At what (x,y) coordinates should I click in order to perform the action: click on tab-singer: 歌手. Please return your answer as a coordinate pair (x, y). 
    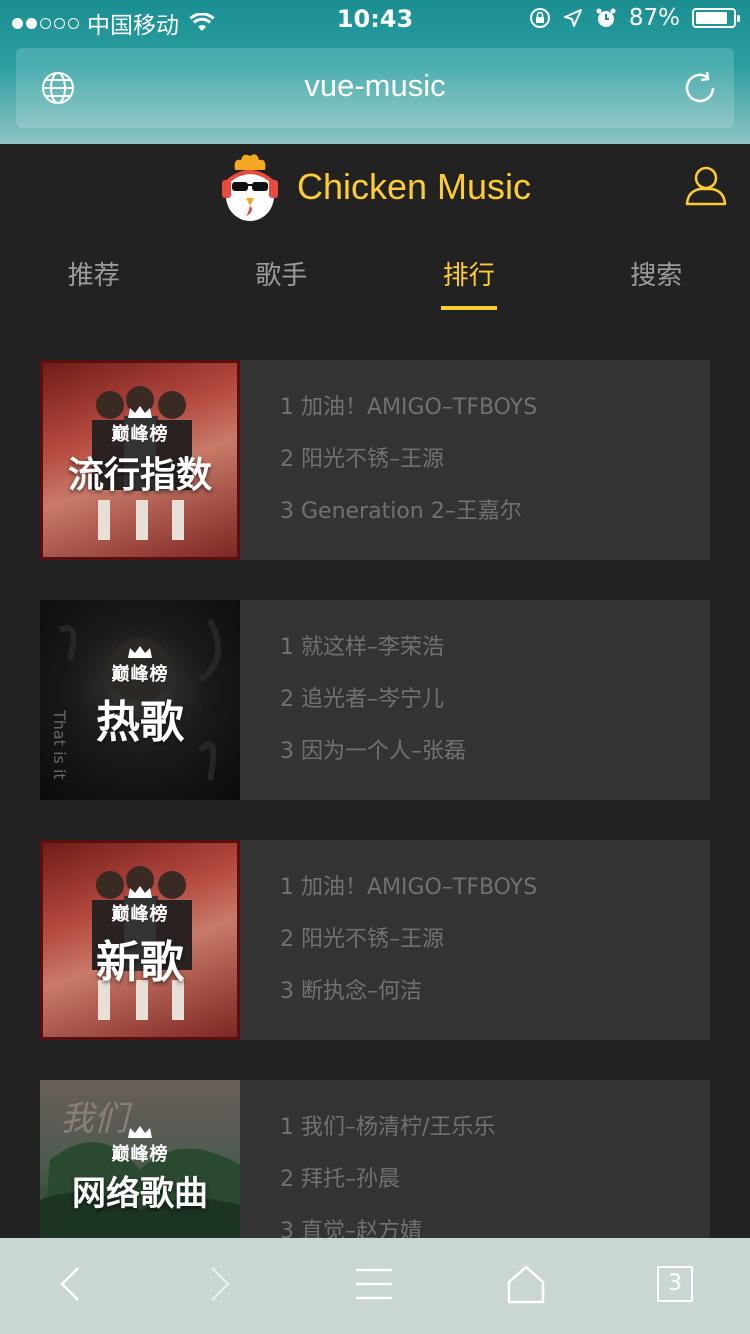
    Looking at the image, I should click on (282, 280).